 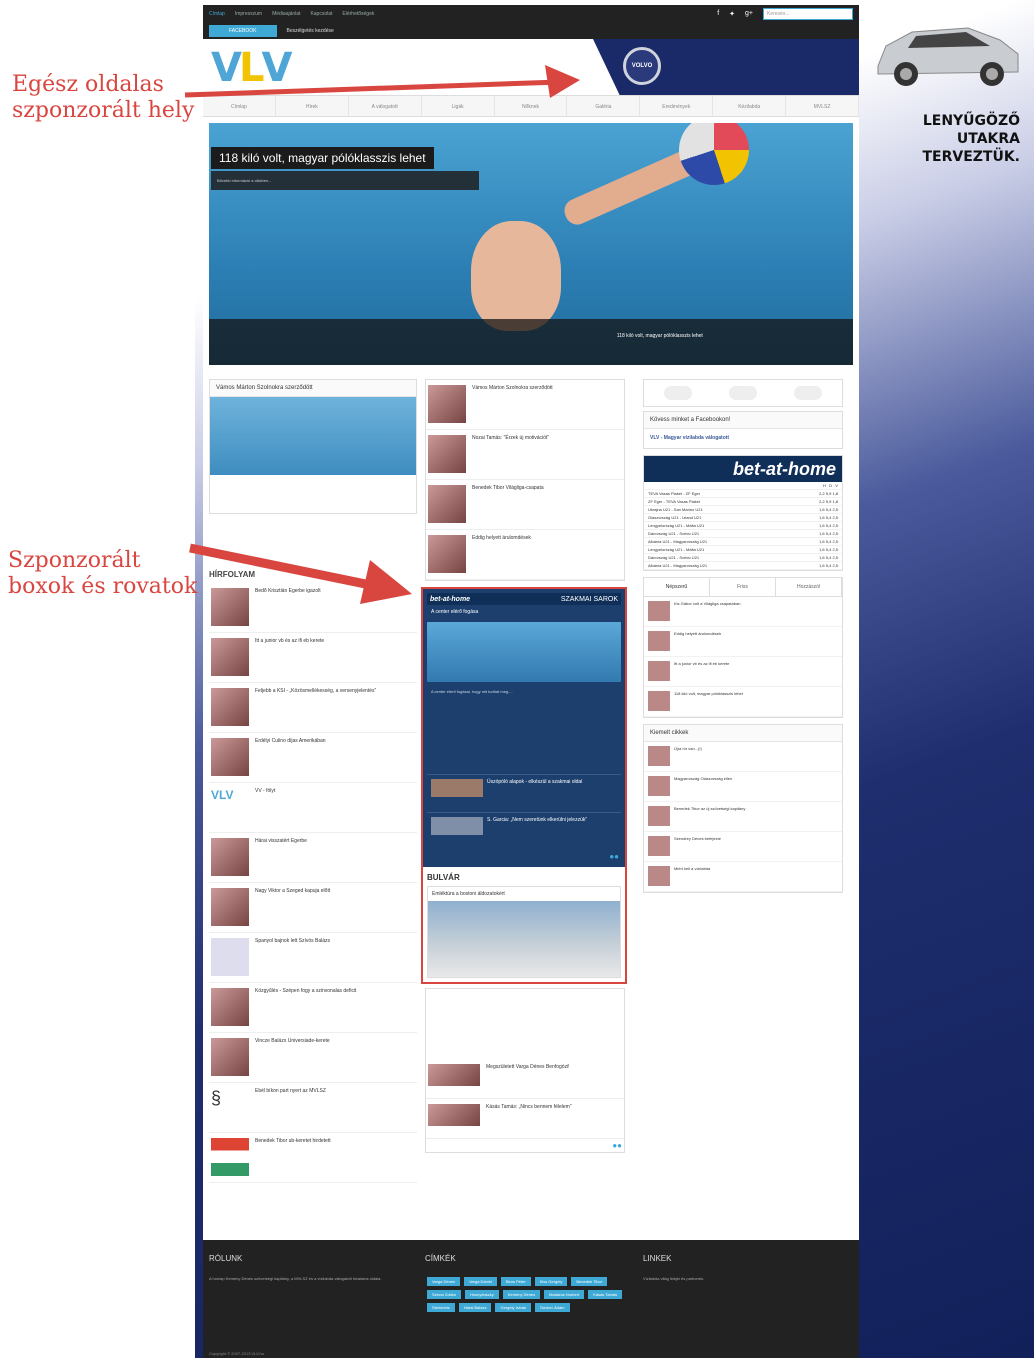 What do you see at coordinates (749, 14) in the screenshot?
I see `googleplus-icon: g+` at bounding box center [749, 14].